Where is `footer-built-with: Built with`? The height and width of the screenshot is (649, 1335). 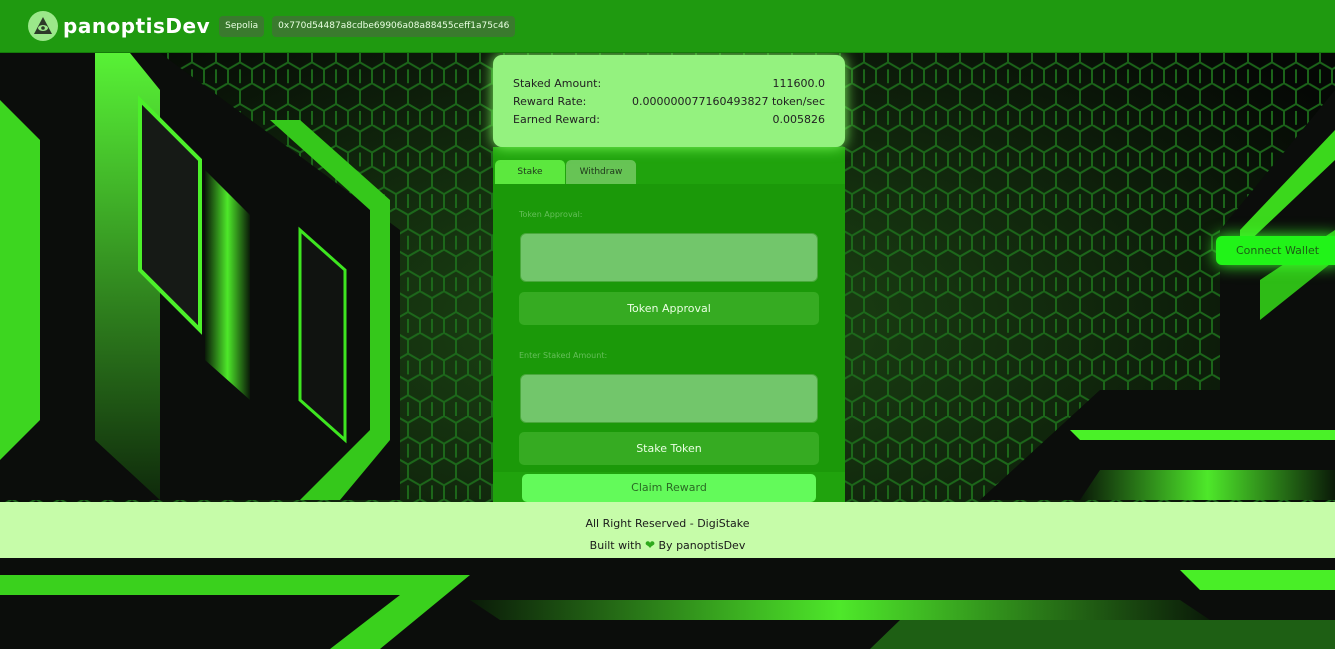
footer-built-with: Built with is located at coordinates (615, 545).